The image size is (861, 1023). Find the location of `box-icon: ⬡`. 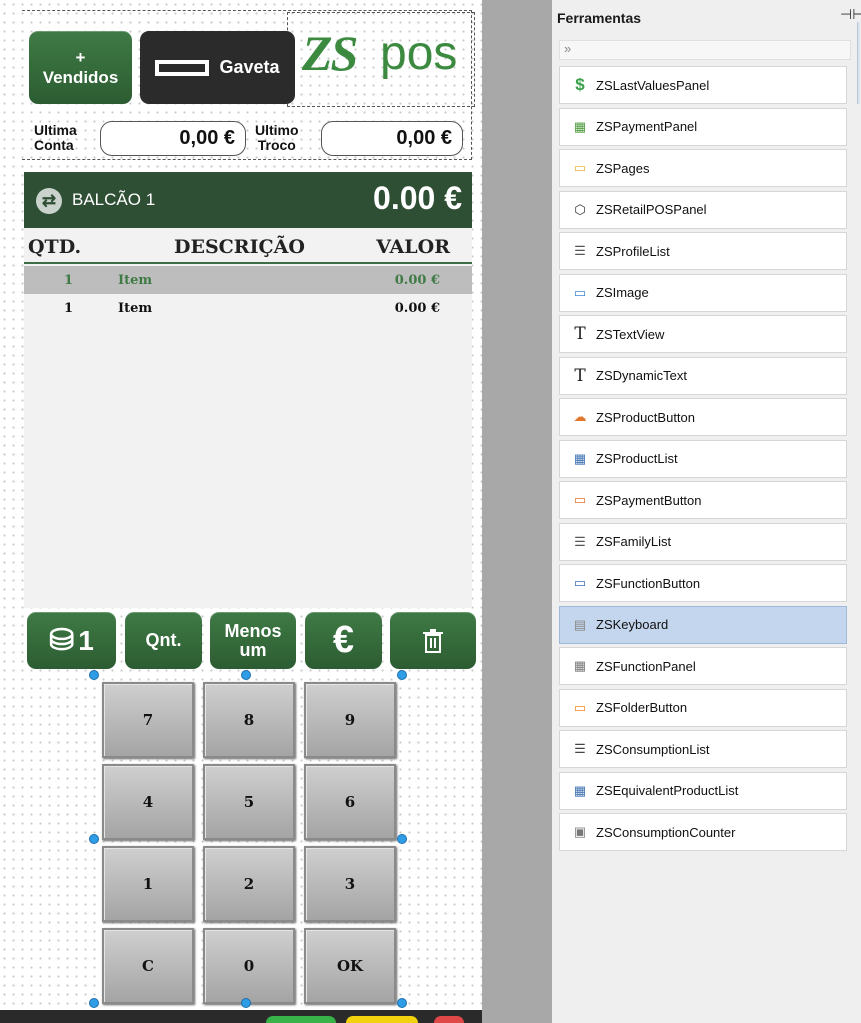

box-icon: ⬡ is located at coordinates (580, 209).